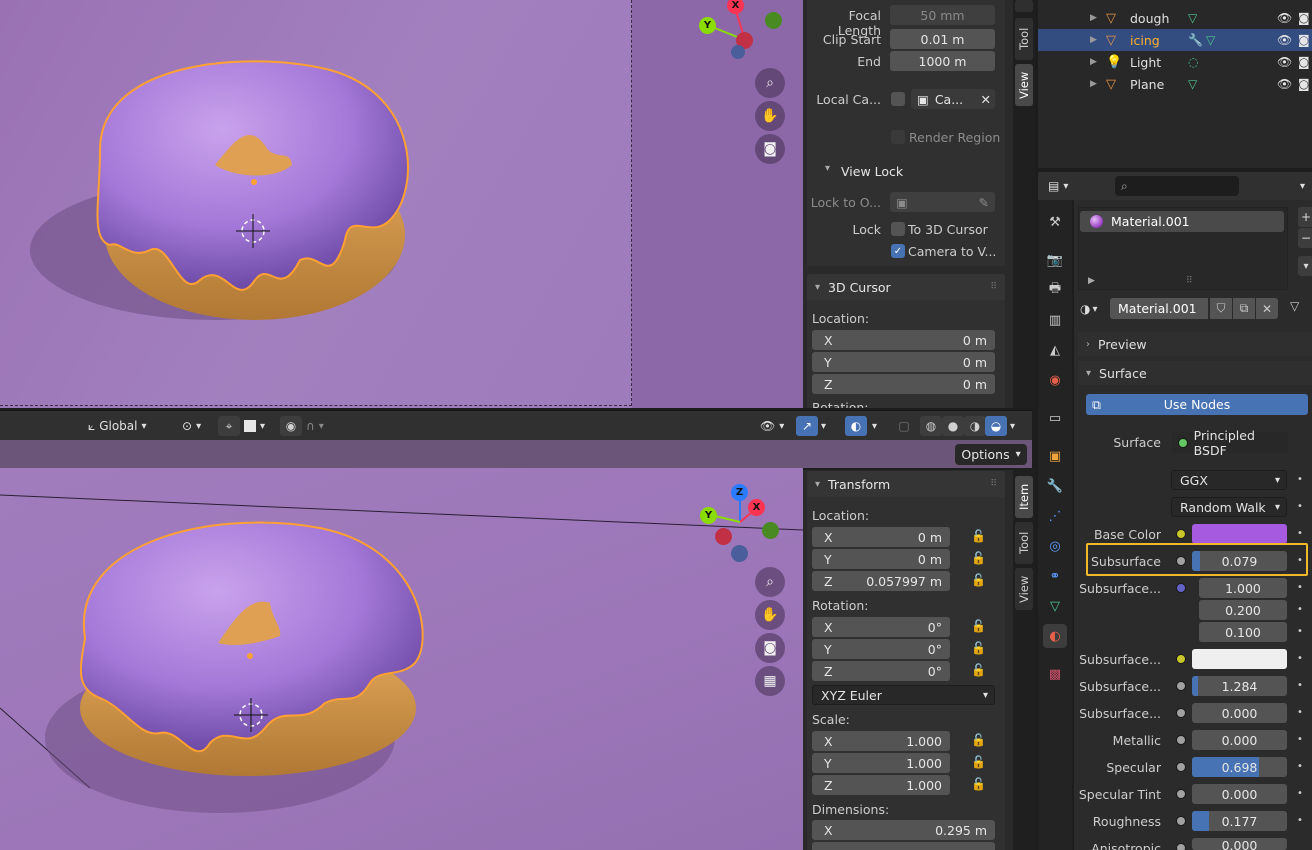  Describe the element at coordinates (747, 35) in the screenshot. I see `navigation-gizmo-top: X Y` at that location.